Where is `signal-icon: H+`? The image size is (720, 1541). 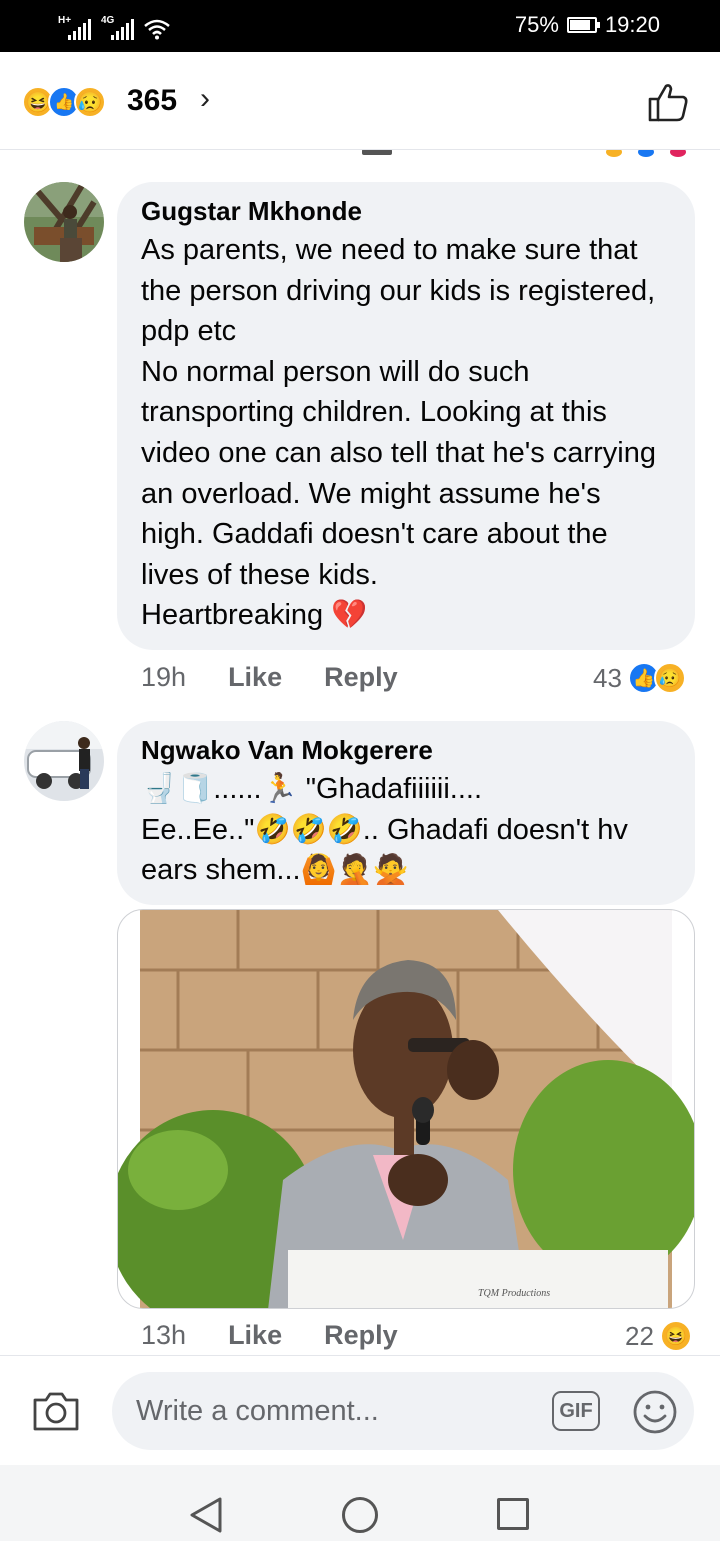
signal-icon: H+ is located at coordinates (74, 27).